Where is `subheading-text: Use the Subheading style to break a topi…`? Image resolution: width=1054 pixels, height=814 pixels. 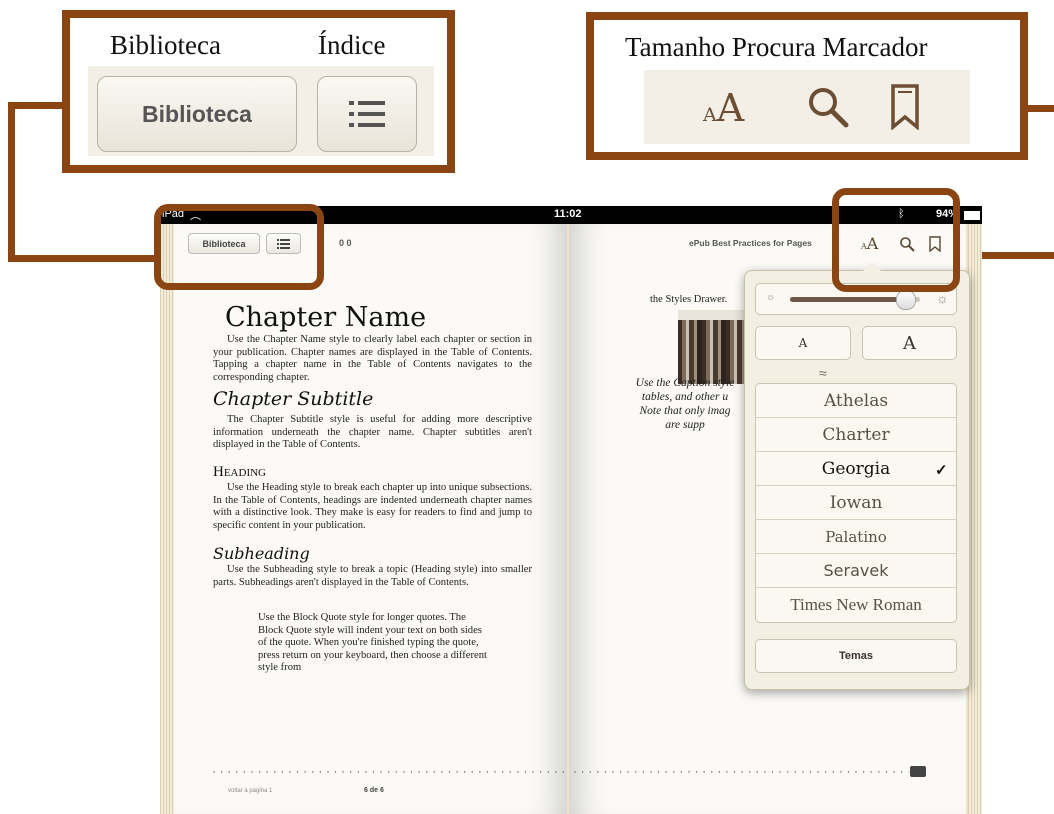 subheading-text: Use the Subheading style to break a topi… is located at coordinates (372, 576).